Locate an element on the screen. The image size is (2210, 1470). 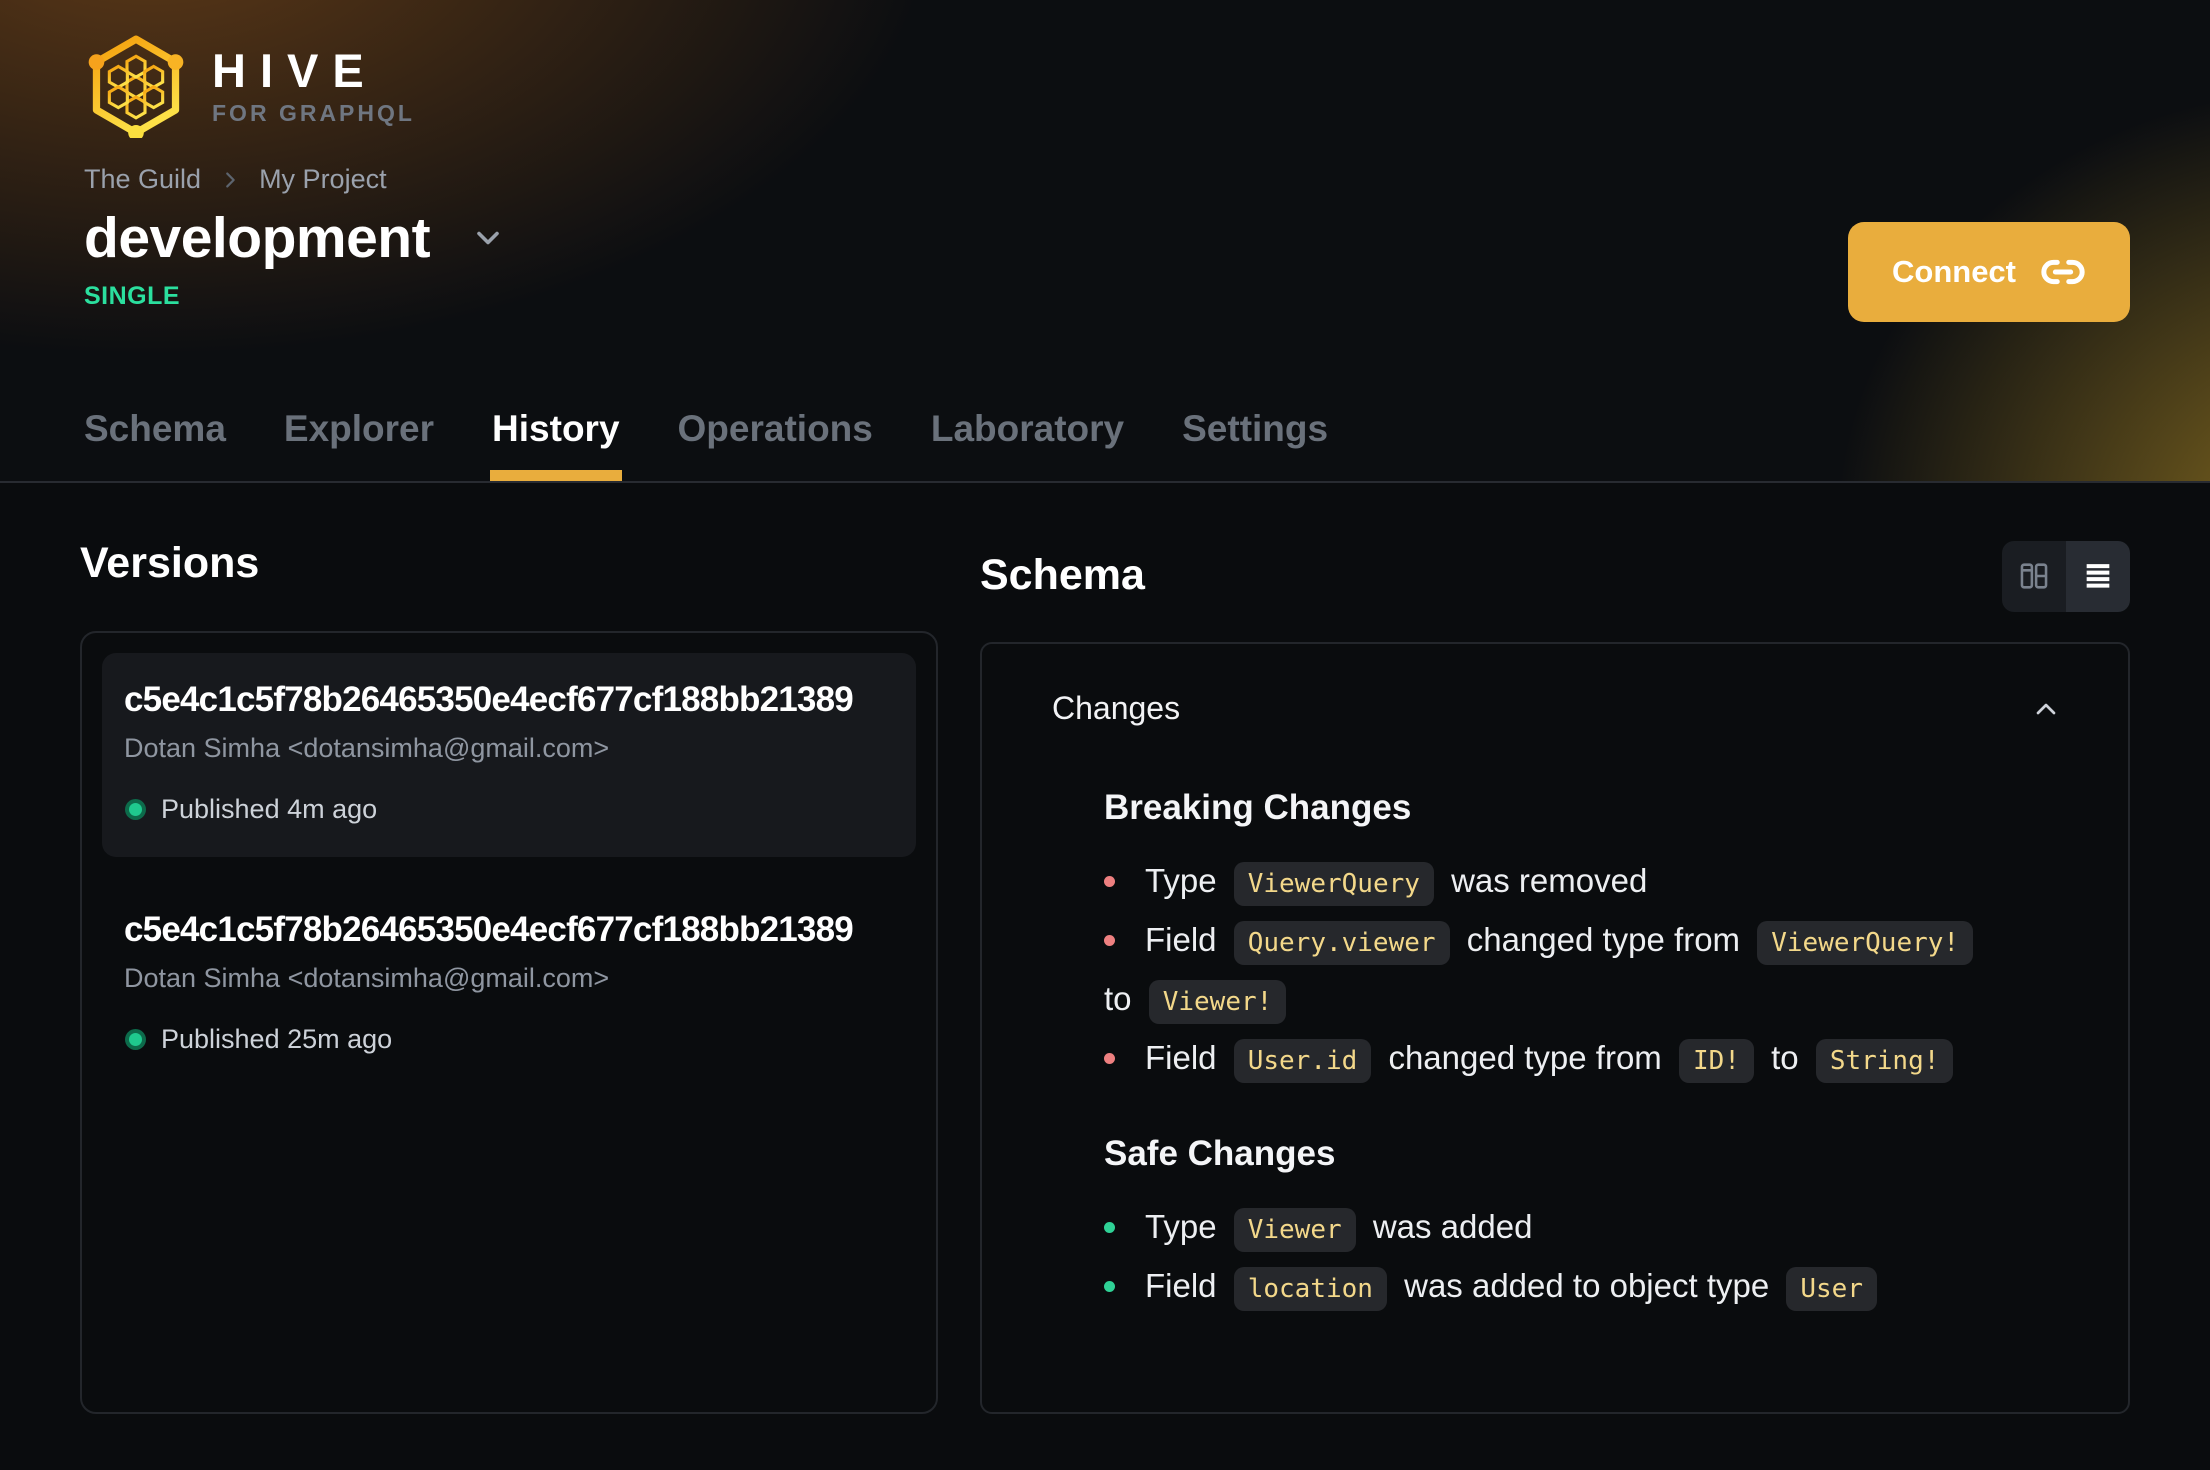
list-view-button is located at coordinates (2098, 576).